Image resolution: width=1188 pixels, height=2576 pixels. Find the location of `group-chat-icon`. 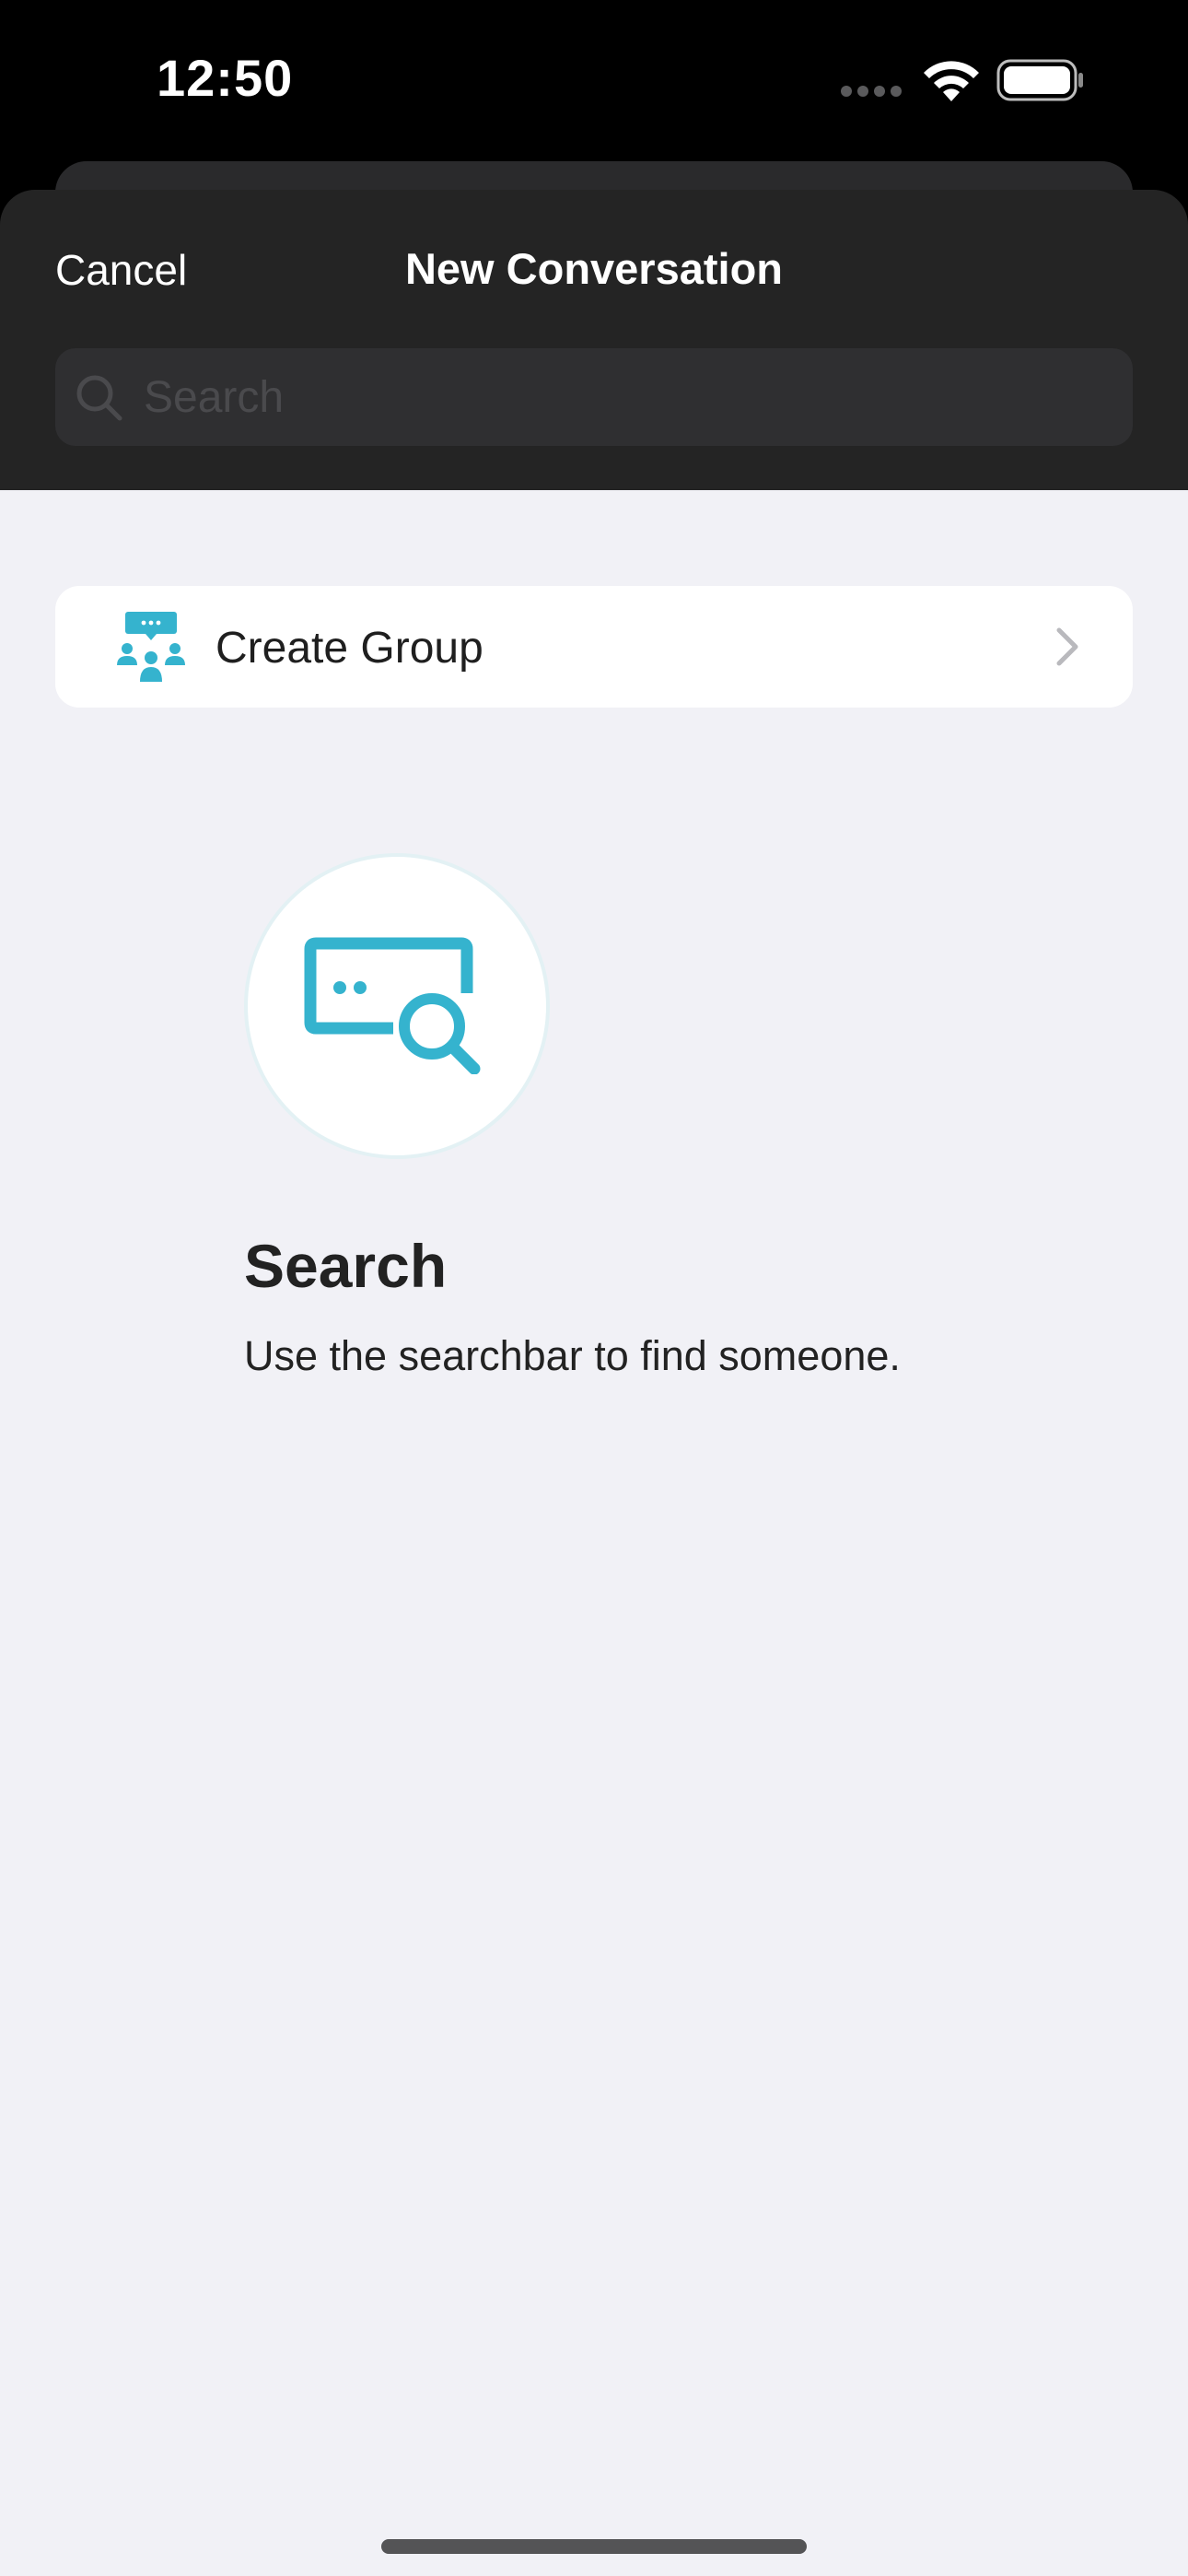

group-chat-icon is located at coordinates (151, 647).